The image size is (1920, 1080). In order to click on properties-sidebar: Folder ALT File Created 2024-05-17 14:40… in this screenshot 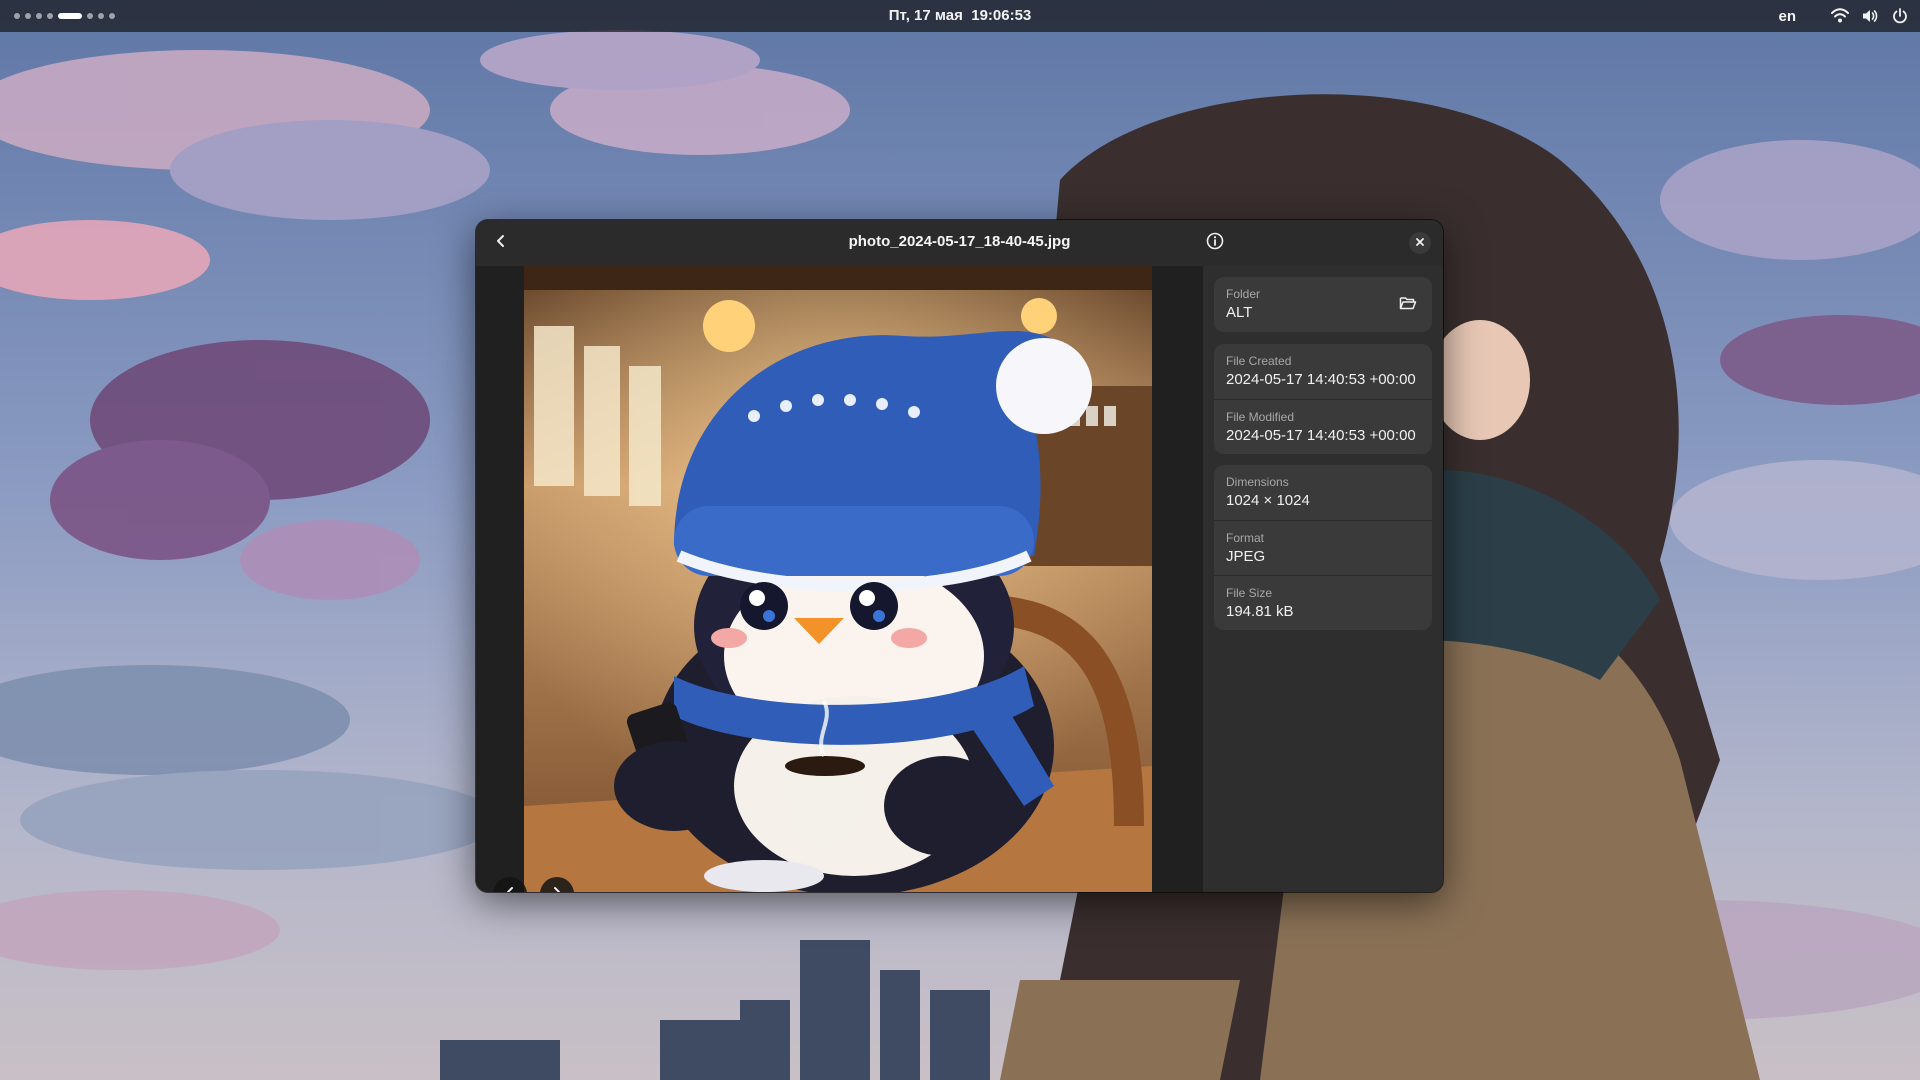, I will do `click(1323, 579)`.